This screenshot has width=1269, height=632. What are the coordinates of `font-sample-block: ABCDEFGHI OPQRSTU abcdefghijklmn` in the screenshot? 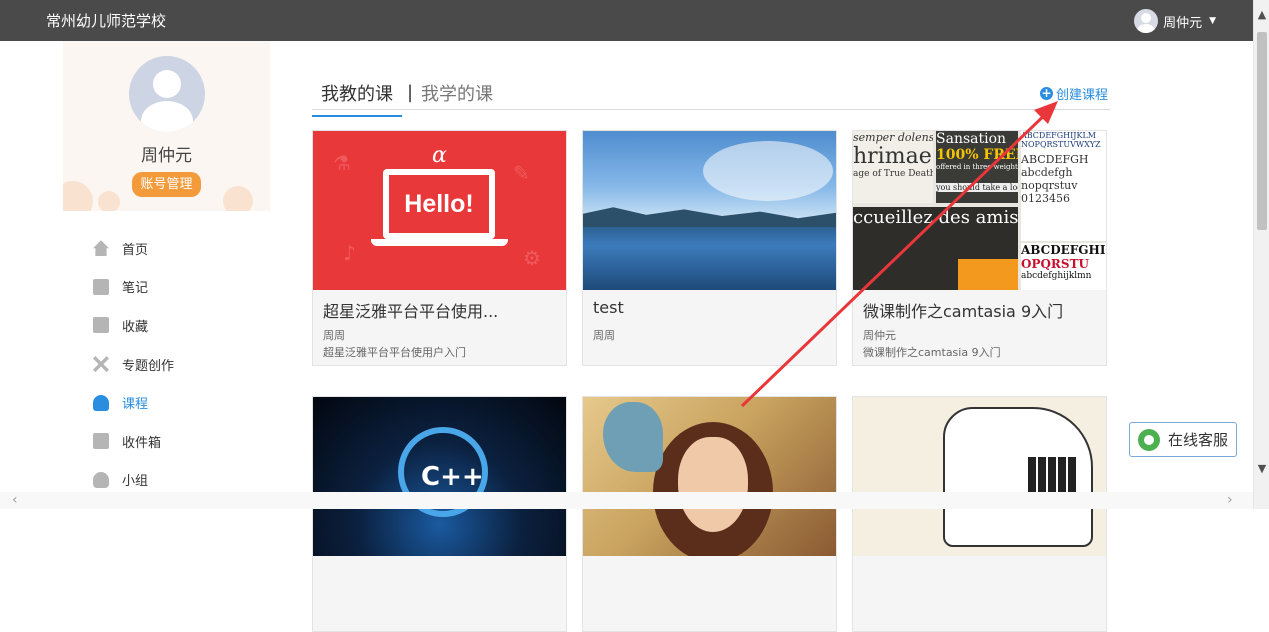 It's located at (1063, 266).